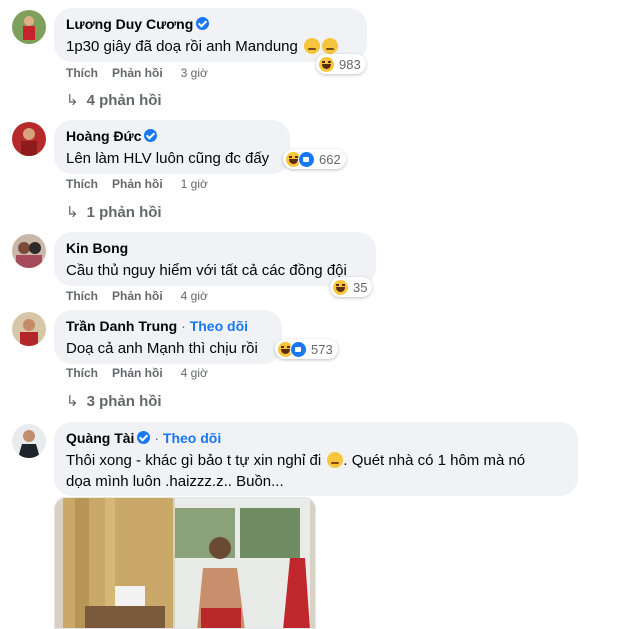 The image size is (620, 629). I want to click on replies-count: 3 phản hồi, so click(124, 401).